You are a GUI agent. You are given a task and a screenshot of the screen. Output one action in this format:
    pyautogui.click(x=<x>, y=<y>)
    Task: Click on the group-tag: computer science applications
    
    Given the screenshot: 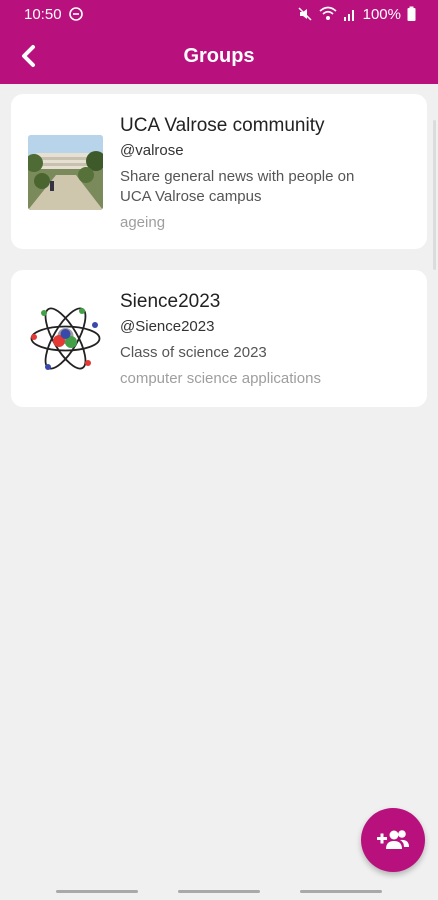 What is the action you would take?
    pyautogui.click(x=220, y=378)
    